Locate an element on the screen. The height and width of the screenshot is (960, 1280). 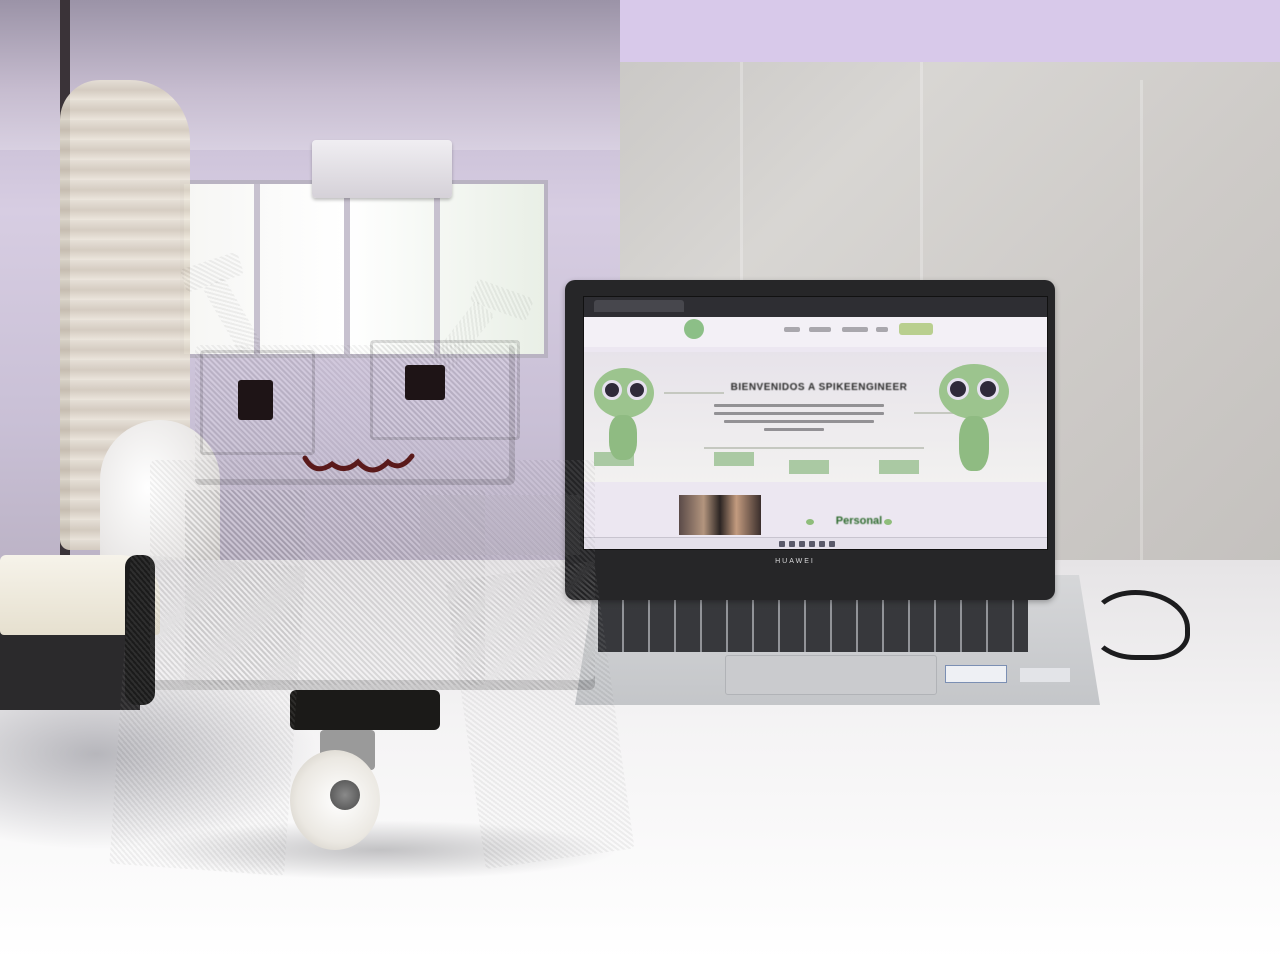
nav-cta-button is located at coordinates (916, 329).